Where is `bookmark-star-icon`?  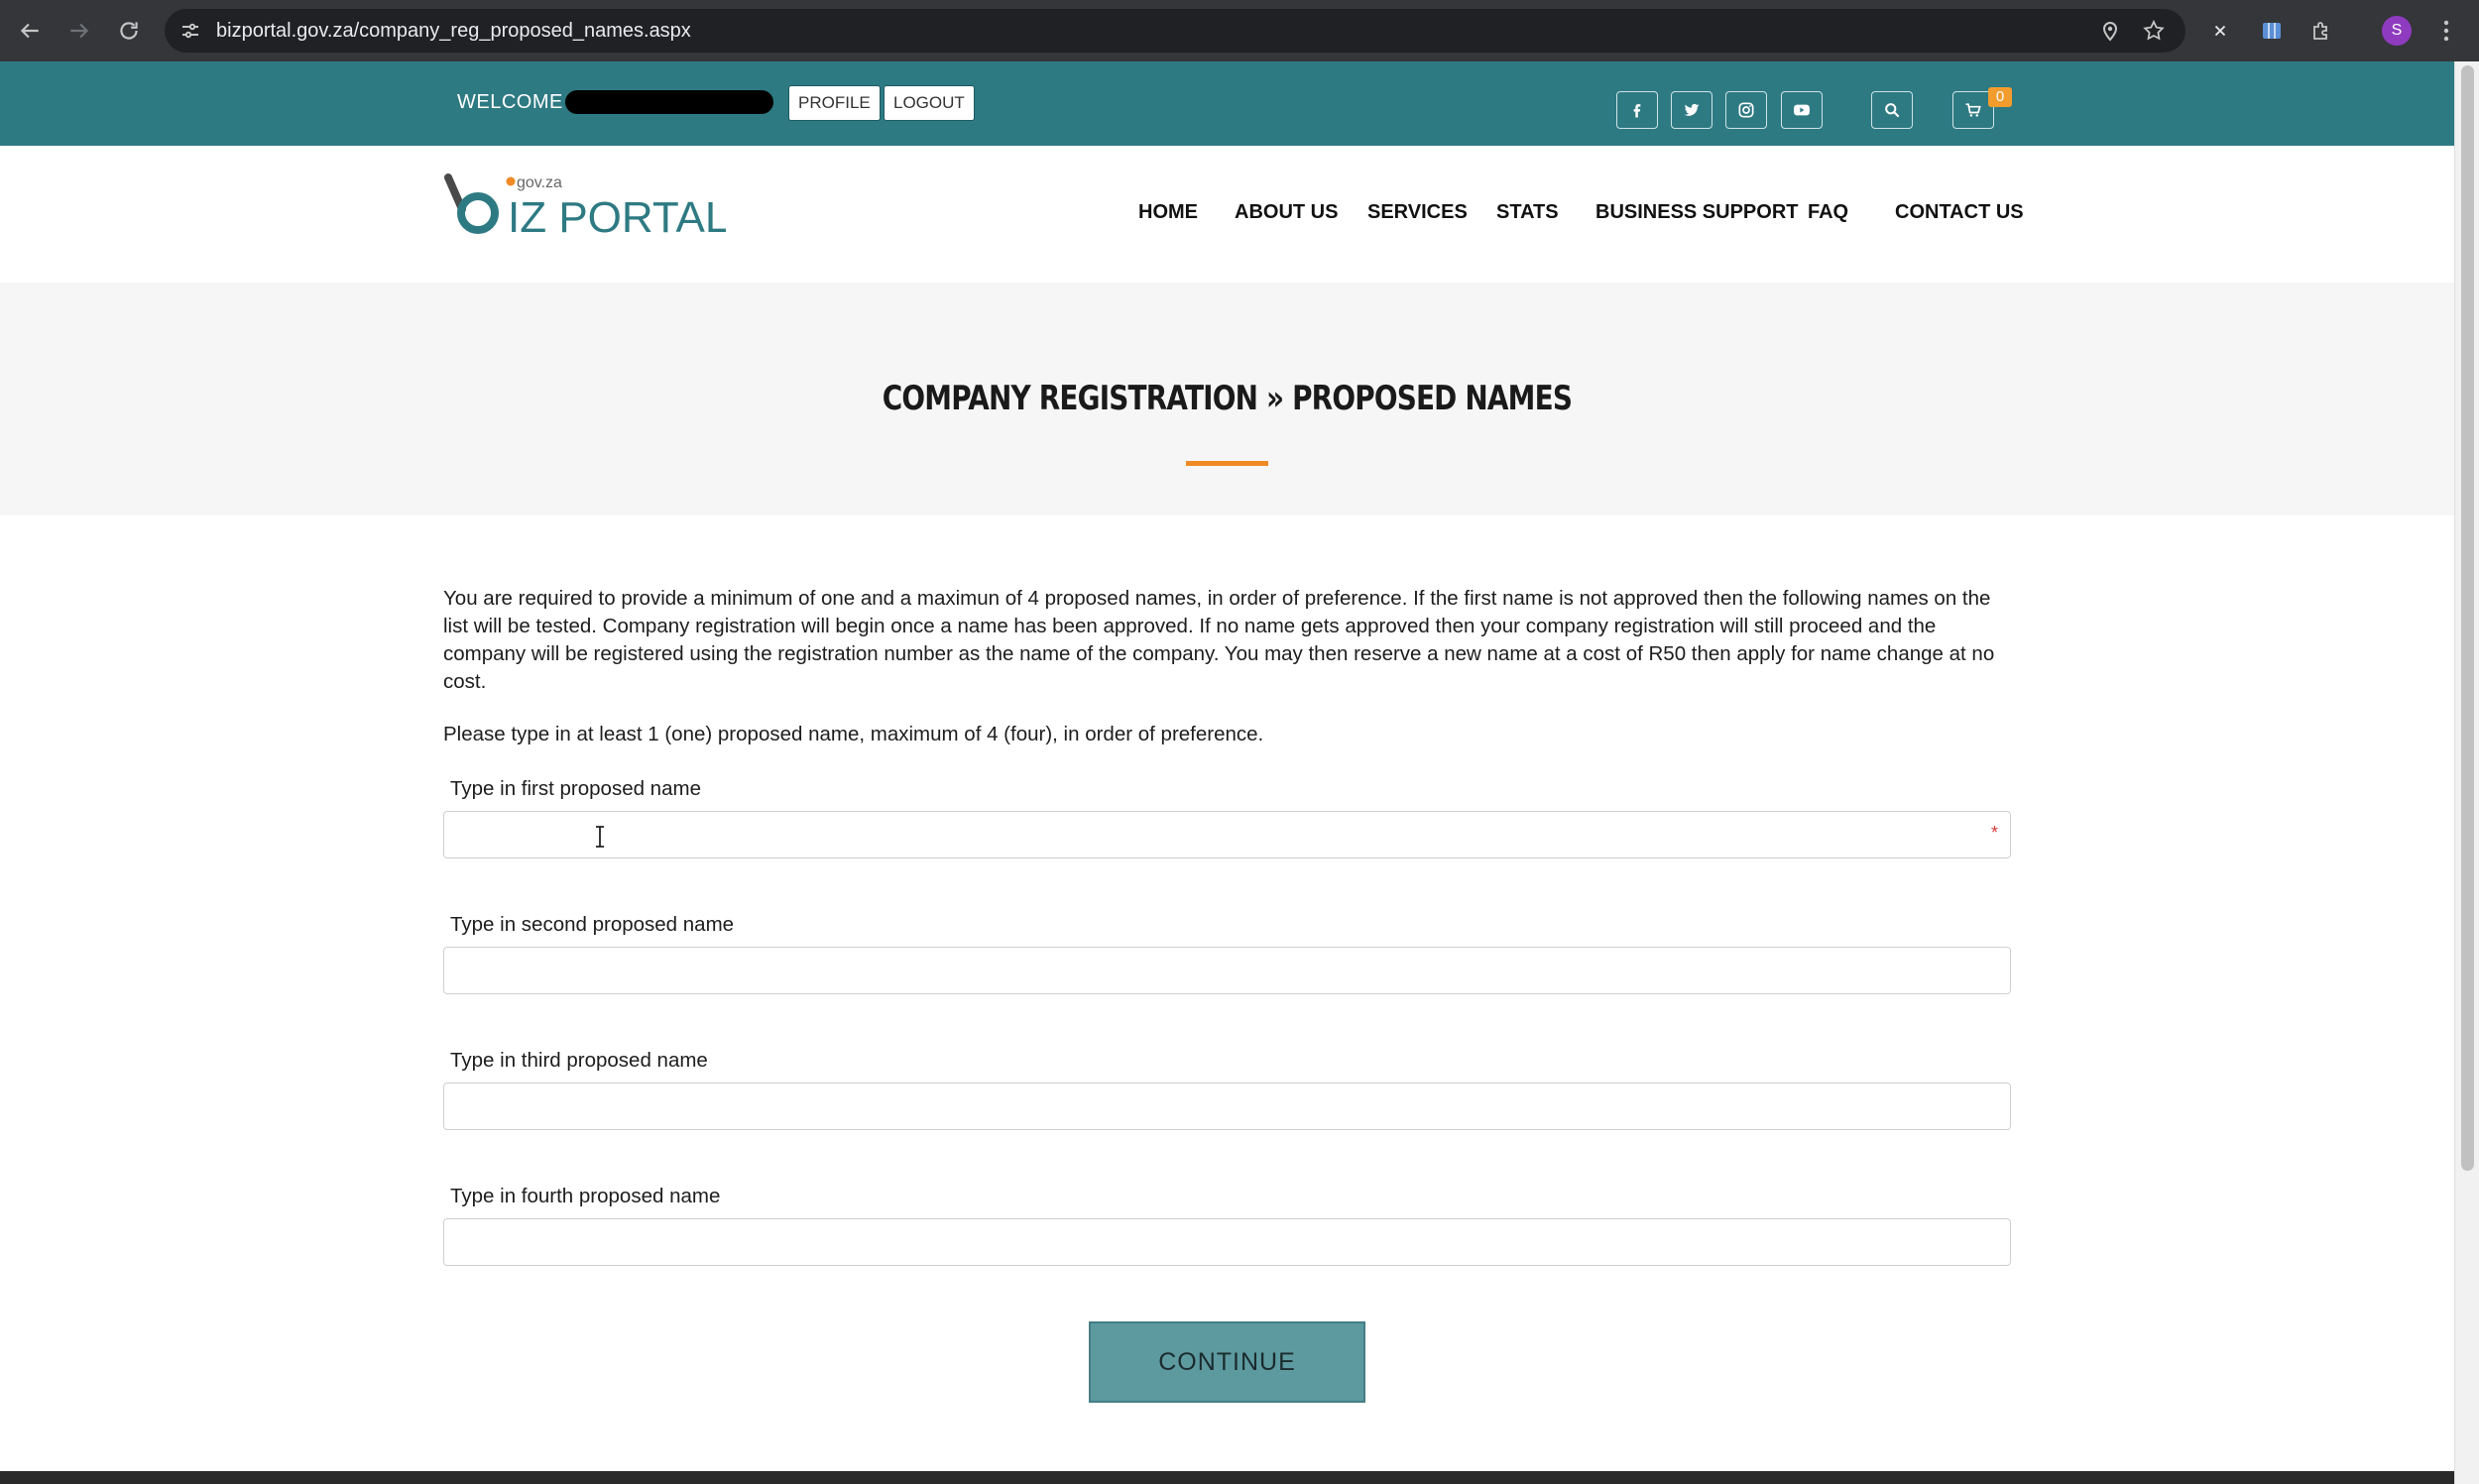
bookmark-star-icon is located at coordinates (2154, 31).